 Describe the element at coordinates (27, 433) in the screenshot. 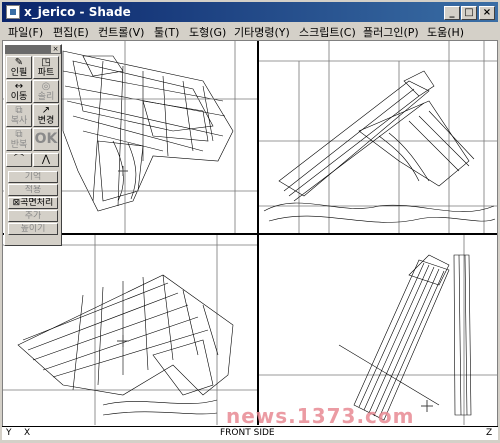

I see `x-axis-label-left: X` at that location.